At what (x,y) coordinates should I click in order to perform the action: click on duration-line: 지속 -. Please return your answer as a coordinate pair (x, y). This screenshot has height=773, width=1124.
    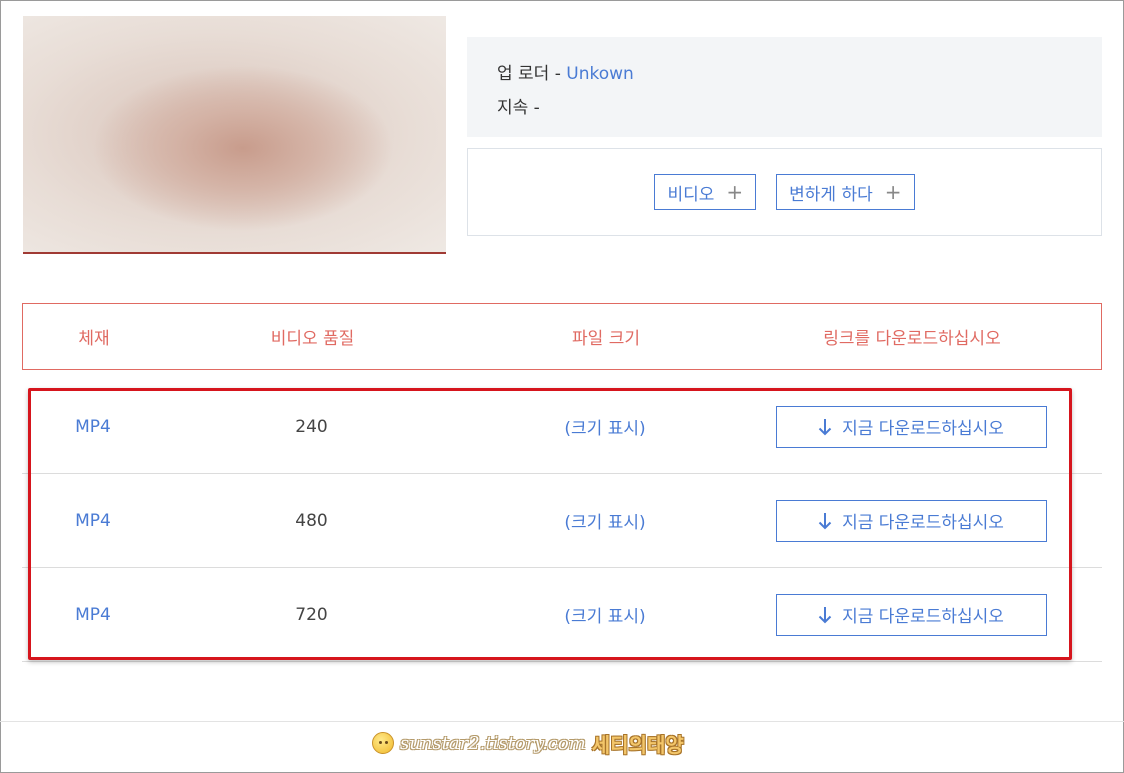
    Looking at the image, I should click on (784, 108).